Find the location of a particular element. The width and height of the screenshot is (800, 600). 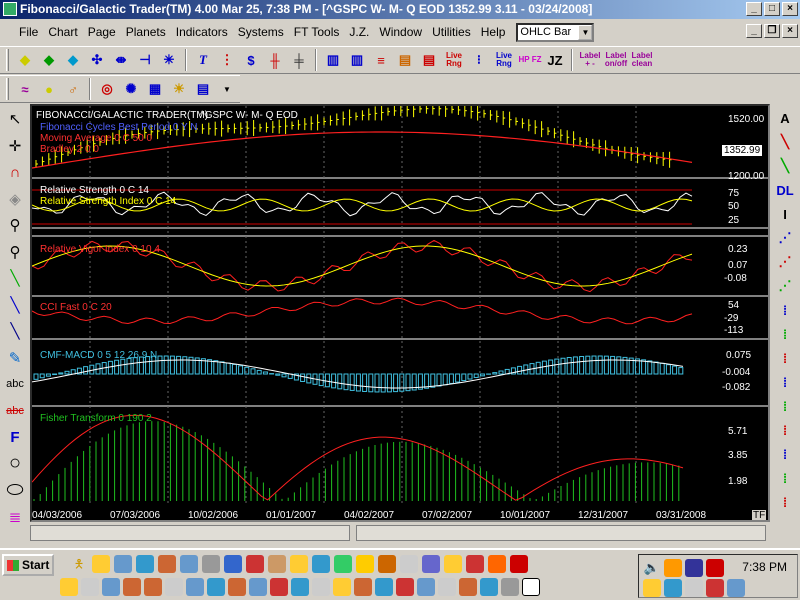

wheel-icon: ✺ is located at coordinates (131, 89).